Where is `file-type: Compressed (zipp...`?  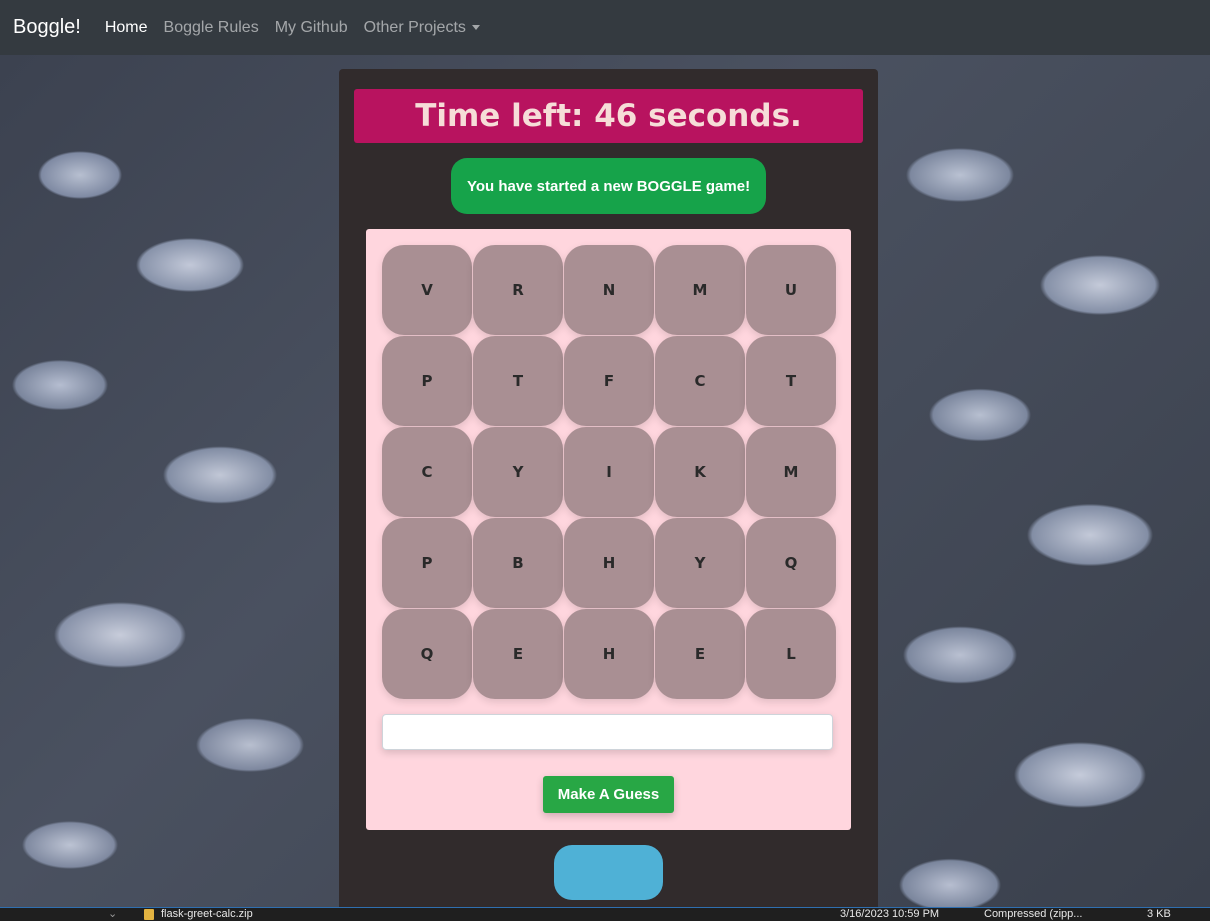 file-type: Compressed (zipp... is located at coordinates (1033, 914).